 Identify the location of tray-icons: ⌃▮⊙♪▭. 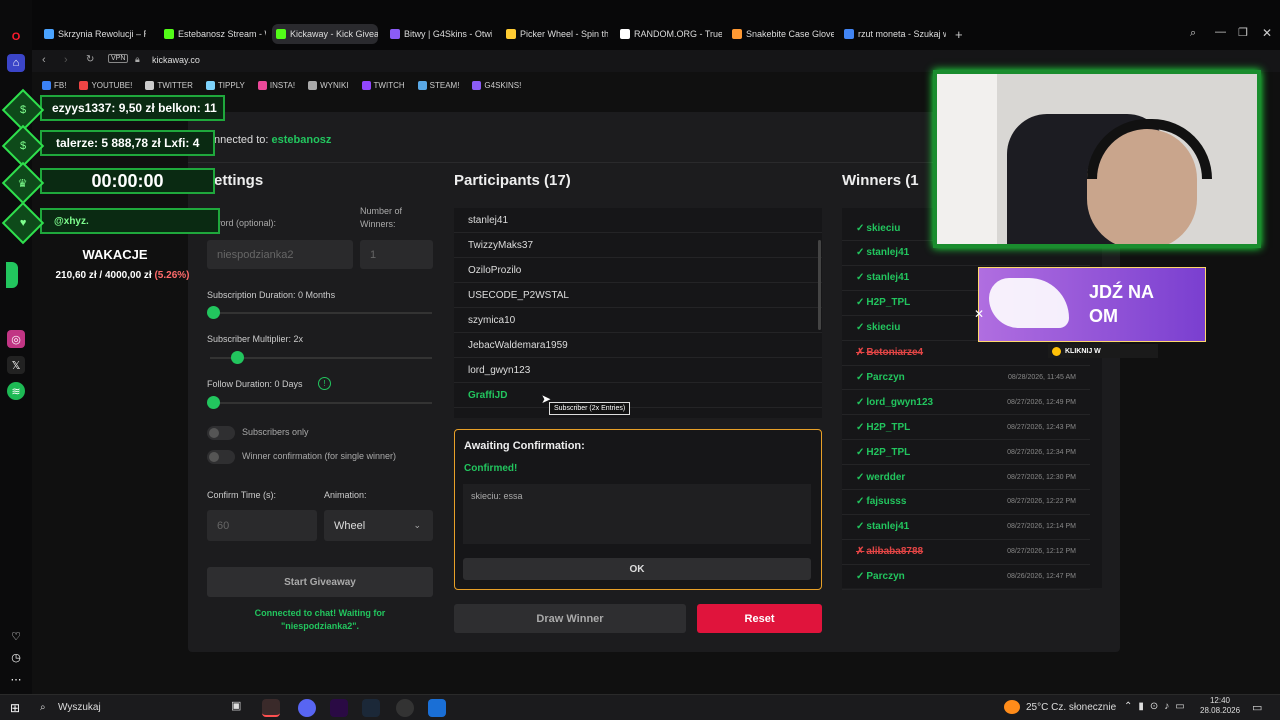
(1157, 706).